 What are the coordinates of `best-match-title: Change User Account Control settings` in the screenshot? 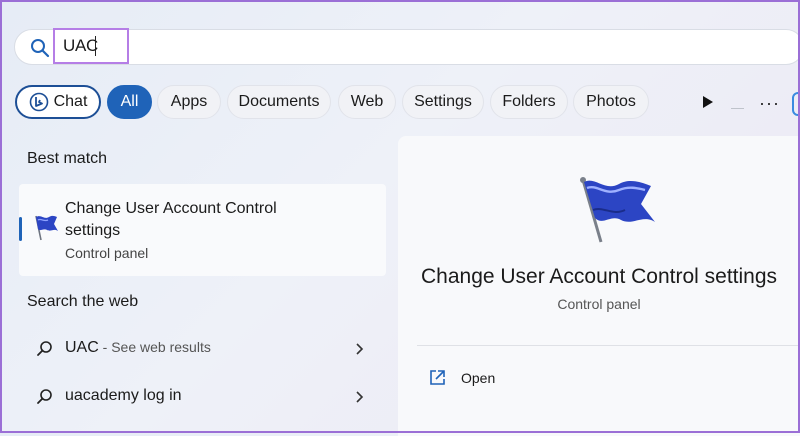 It's located at (171, 219).